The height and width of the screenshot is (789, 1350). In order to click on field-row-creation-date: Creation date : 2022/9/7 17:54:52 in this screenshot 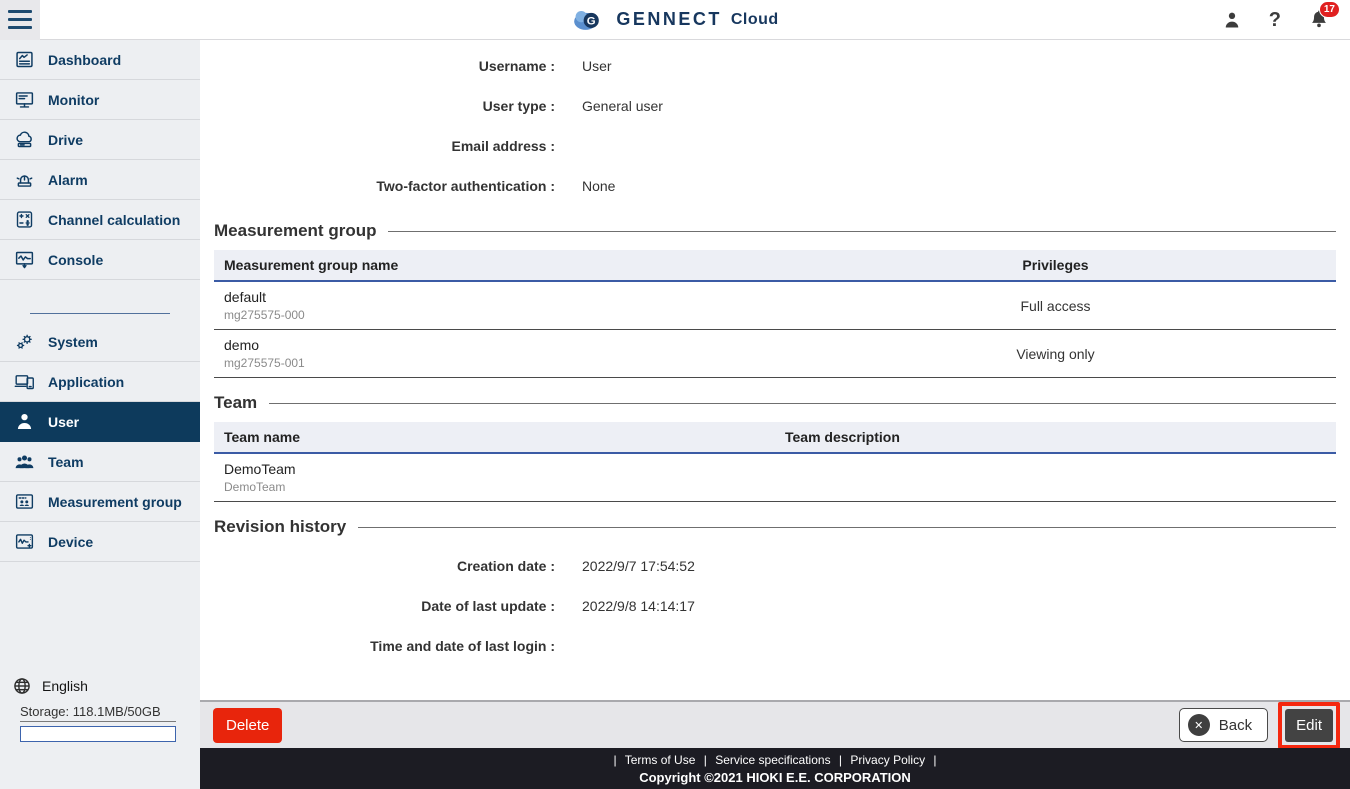, I will do `click(775, 566)`.